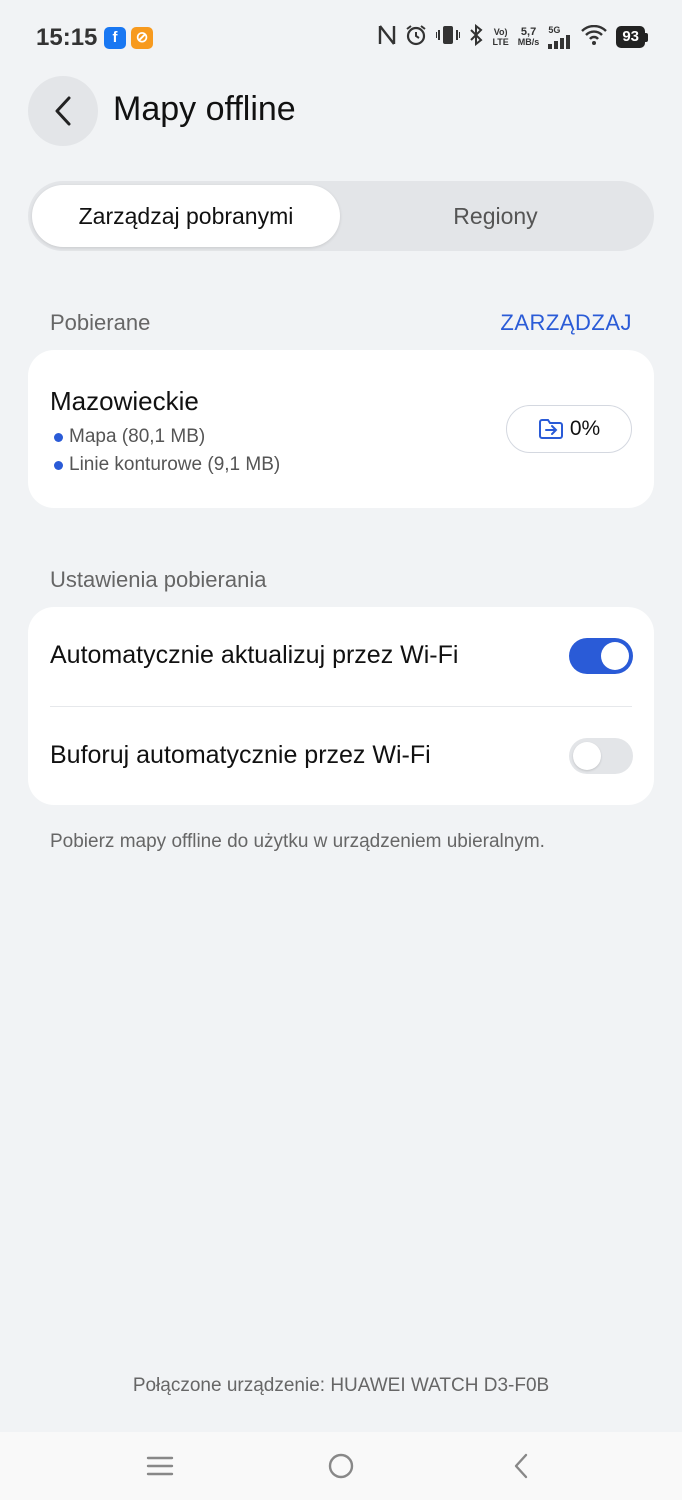 The image size is (682, 1500). I want to click on speed-unit: MB/s, so click(528, 42).